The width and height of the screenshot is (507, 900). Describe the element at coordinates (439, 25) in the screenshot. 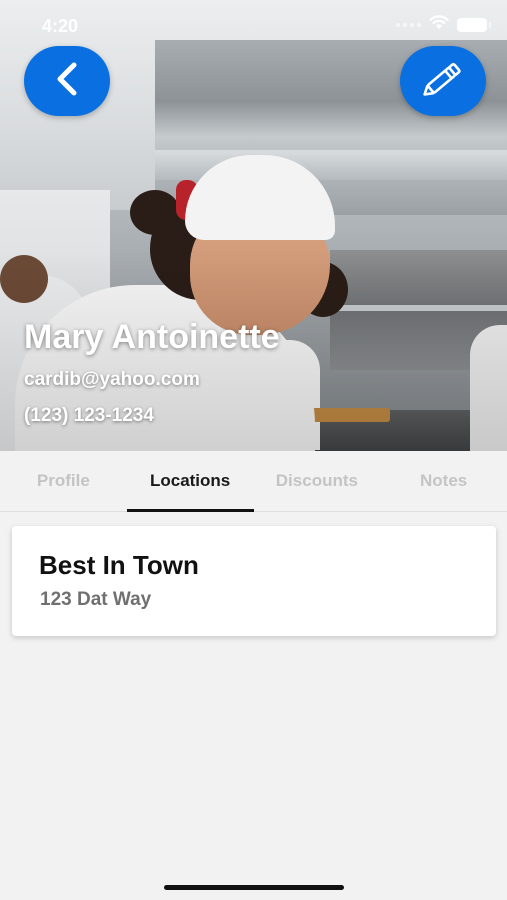

I see `wifi-icon` at that location.